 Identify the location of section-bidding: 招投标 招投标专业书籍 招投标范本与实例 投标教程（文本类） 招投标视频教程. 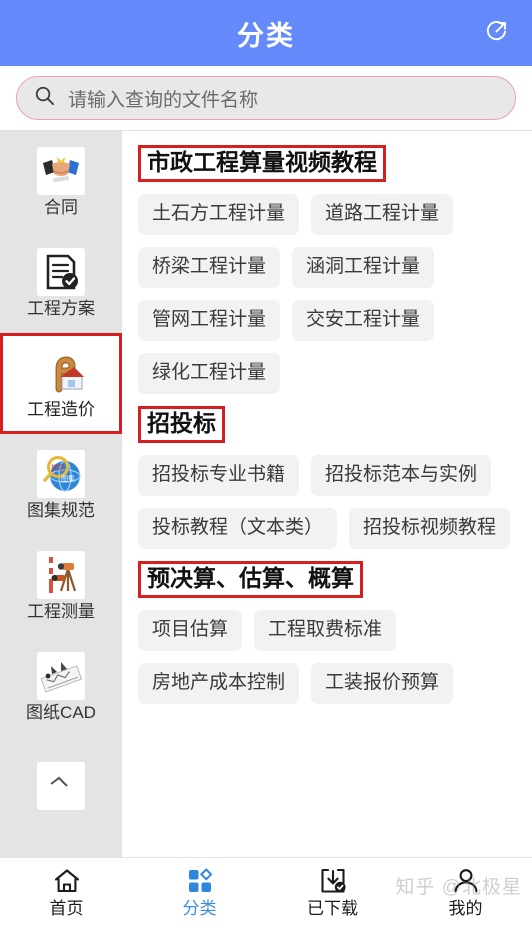
(335, 477).